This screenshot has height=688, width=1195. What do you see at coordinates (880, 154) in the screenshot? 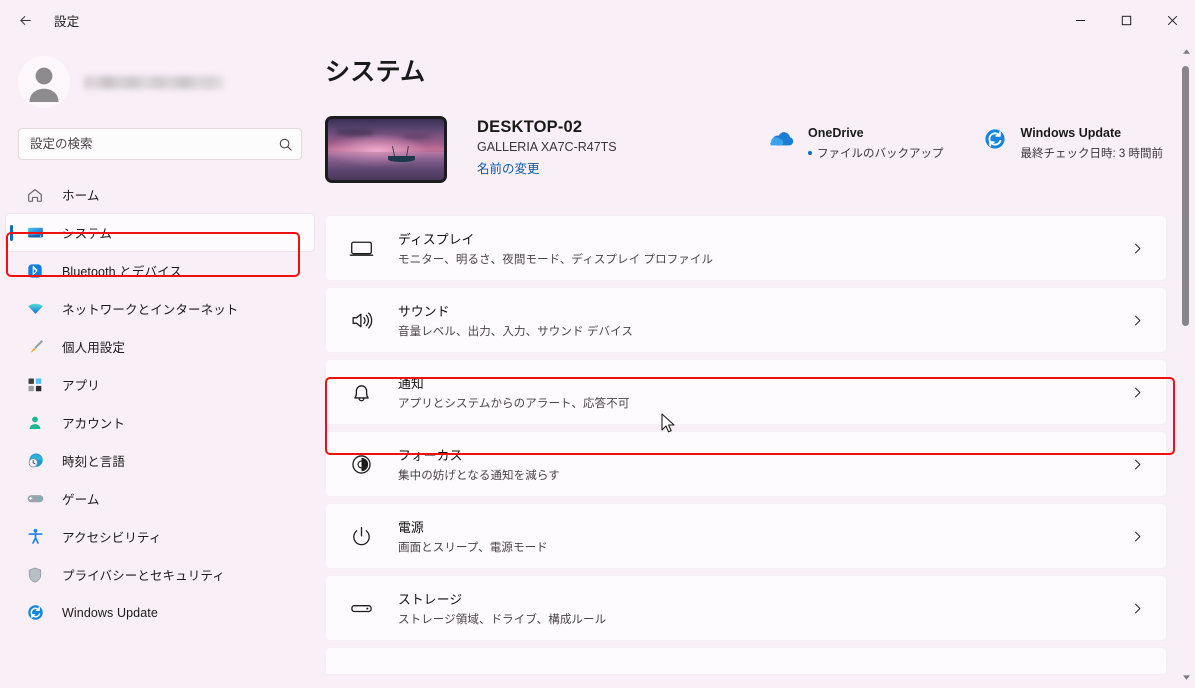
I see `status-subtitle-text: ファイルのバックアップ` at bounding box center [880, 154].